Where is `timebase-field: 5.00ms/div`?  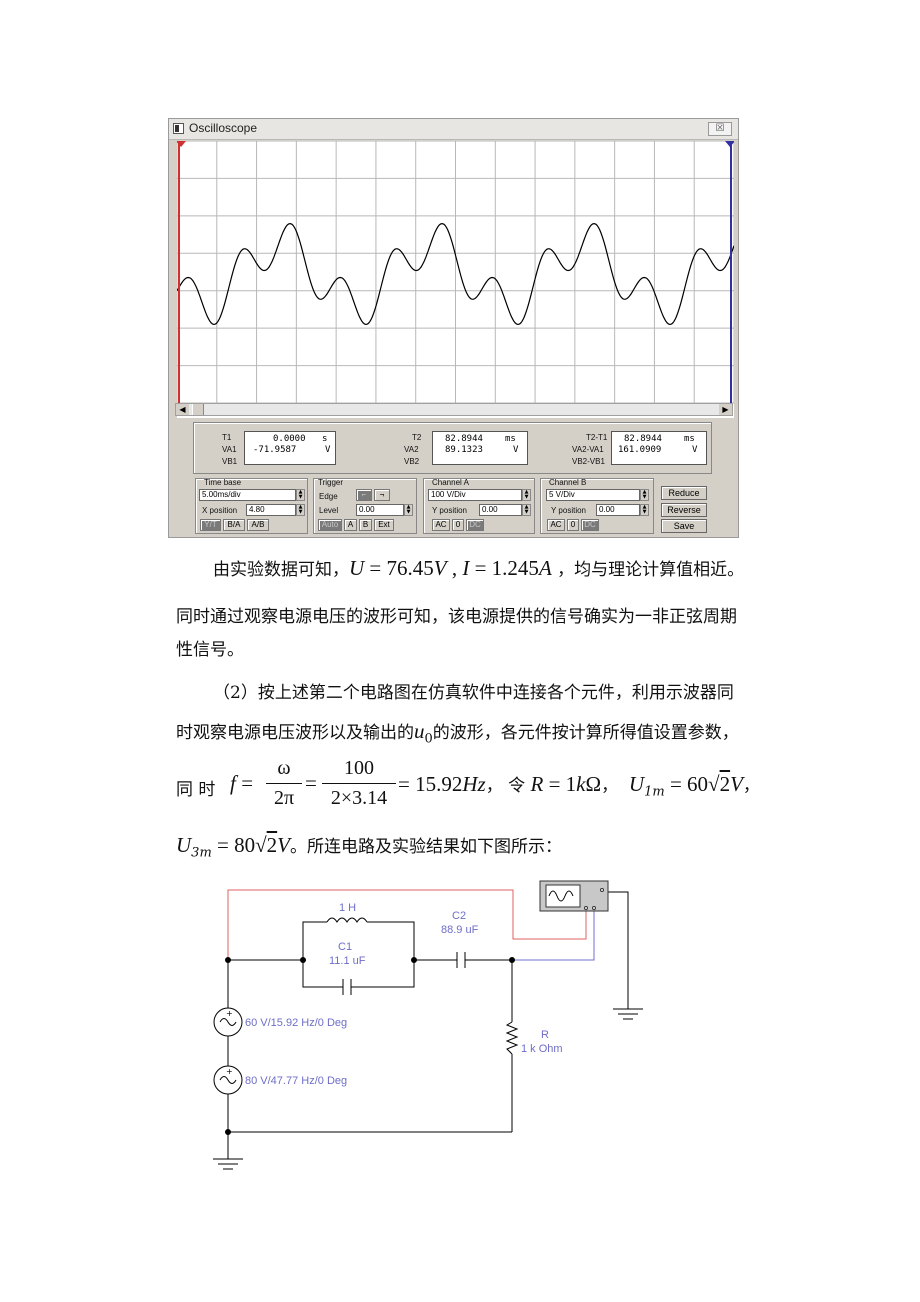 timebase-field: 5.00ms/div is located at coordinates (247, 495).